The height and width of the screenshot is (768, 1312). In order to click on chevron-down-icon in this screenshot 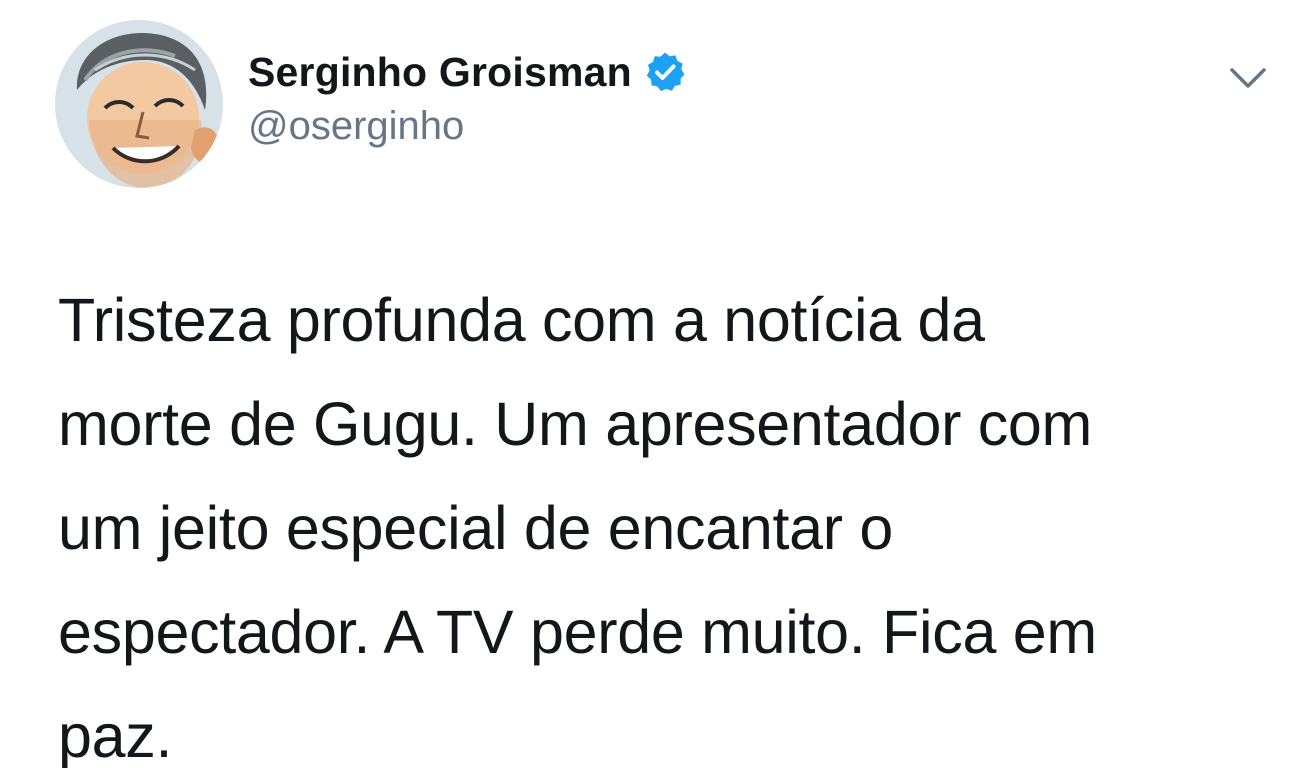, I will do `click(1248, 79)`.